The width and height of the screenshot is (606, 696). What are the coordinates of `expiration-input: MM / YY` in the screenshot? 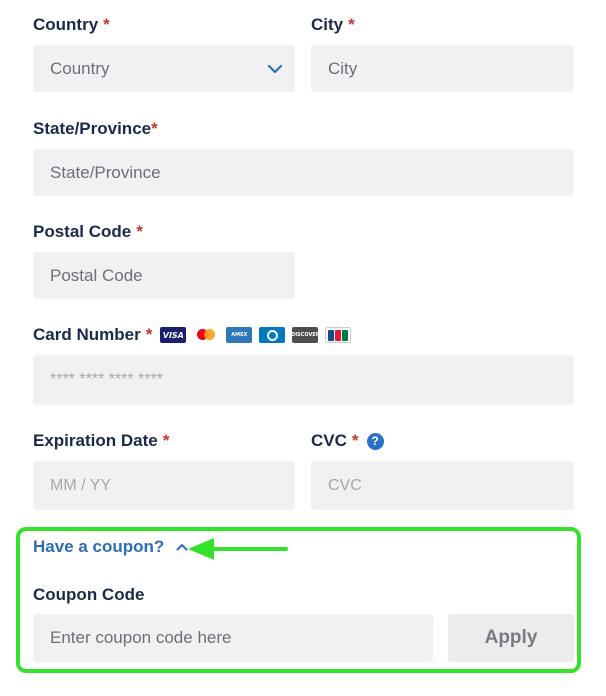 It's located at (164, 485).